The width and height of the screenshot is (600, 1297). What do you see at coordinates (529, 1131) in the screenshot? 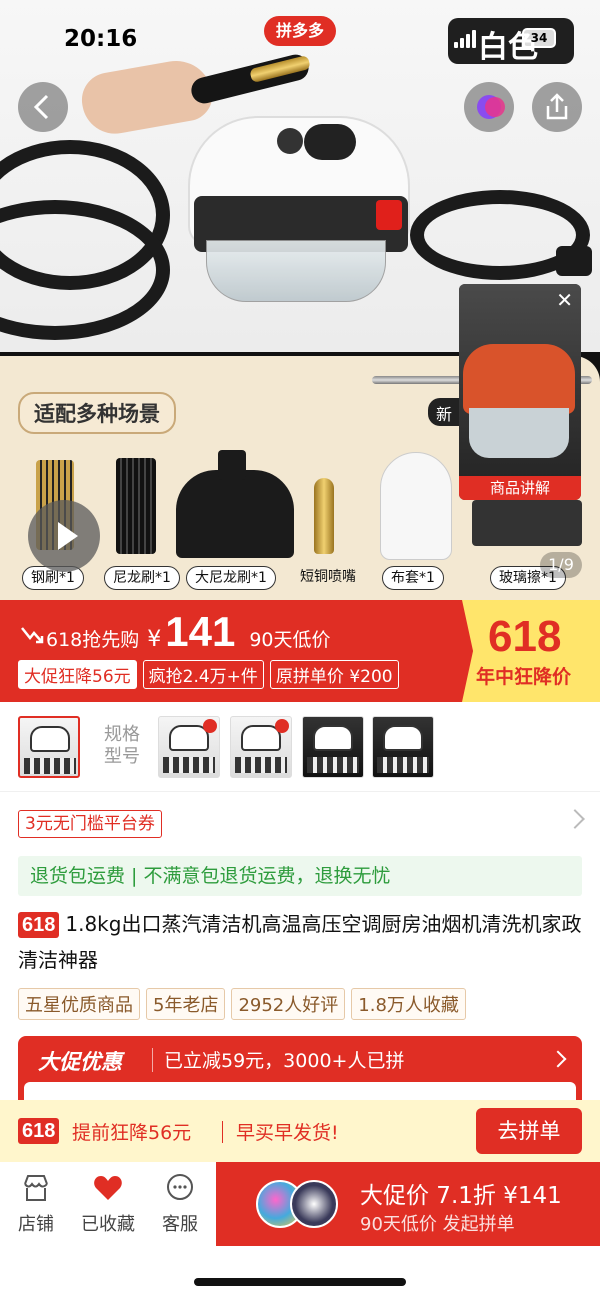
I see `group-buy-button: 去拼单` at bounding box center [529, 1131].